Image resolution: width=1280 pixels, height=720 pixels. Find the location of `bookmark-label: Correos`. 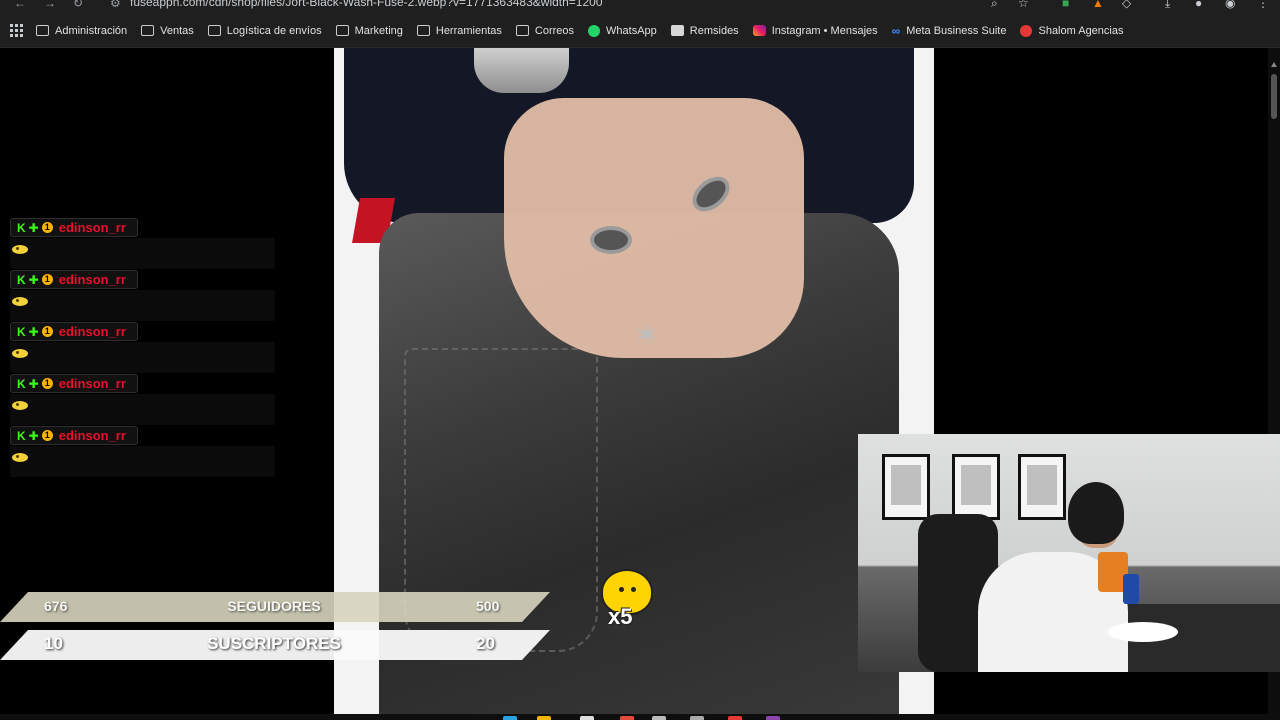

bookmark-label: Correos is located at coordinates (554, 30).